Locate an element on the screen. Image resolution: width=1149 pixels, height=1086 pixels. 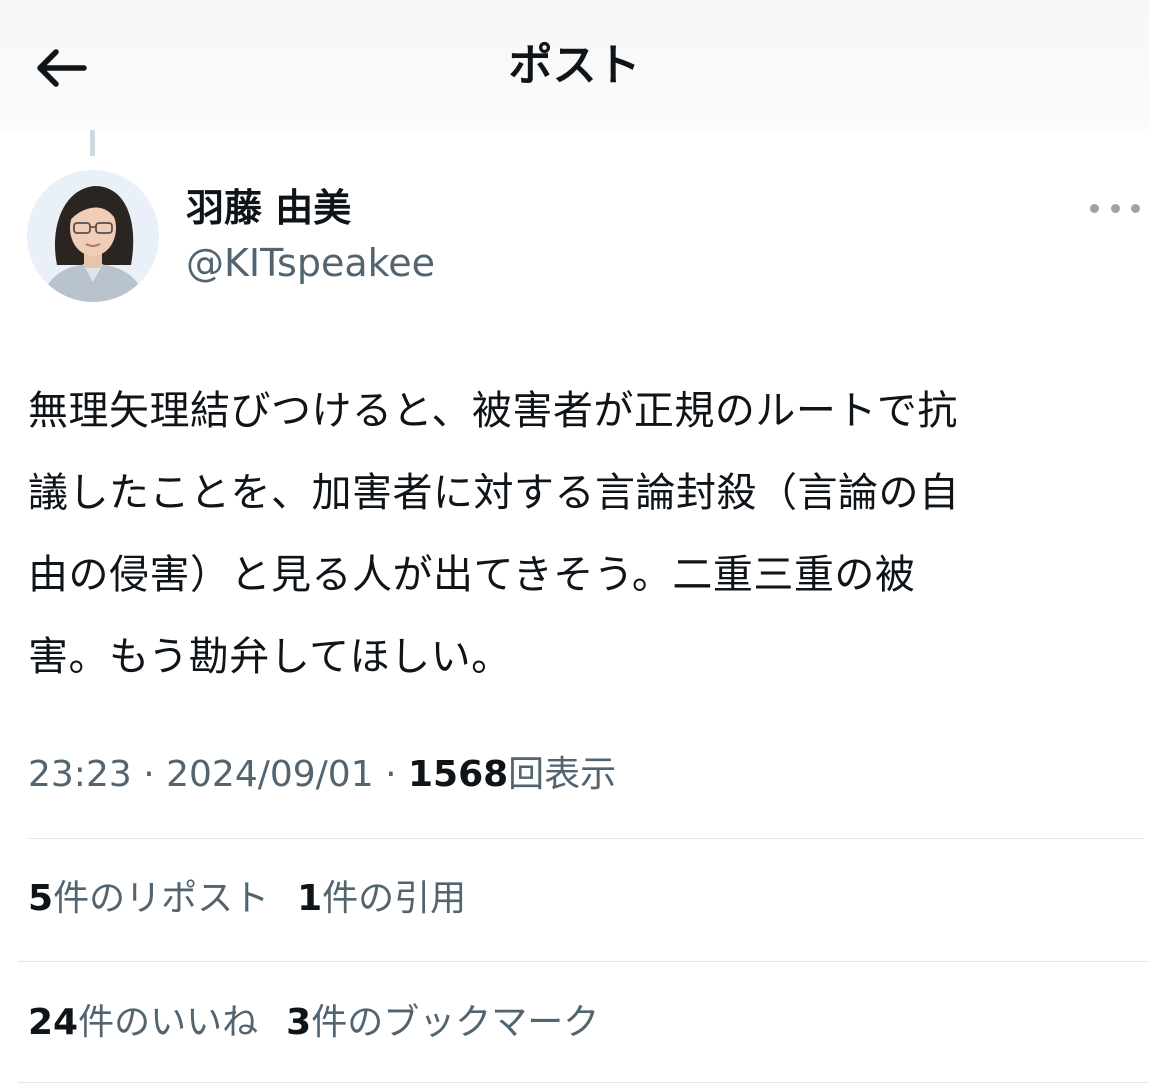
avatar is located at coordinates (93, 236).